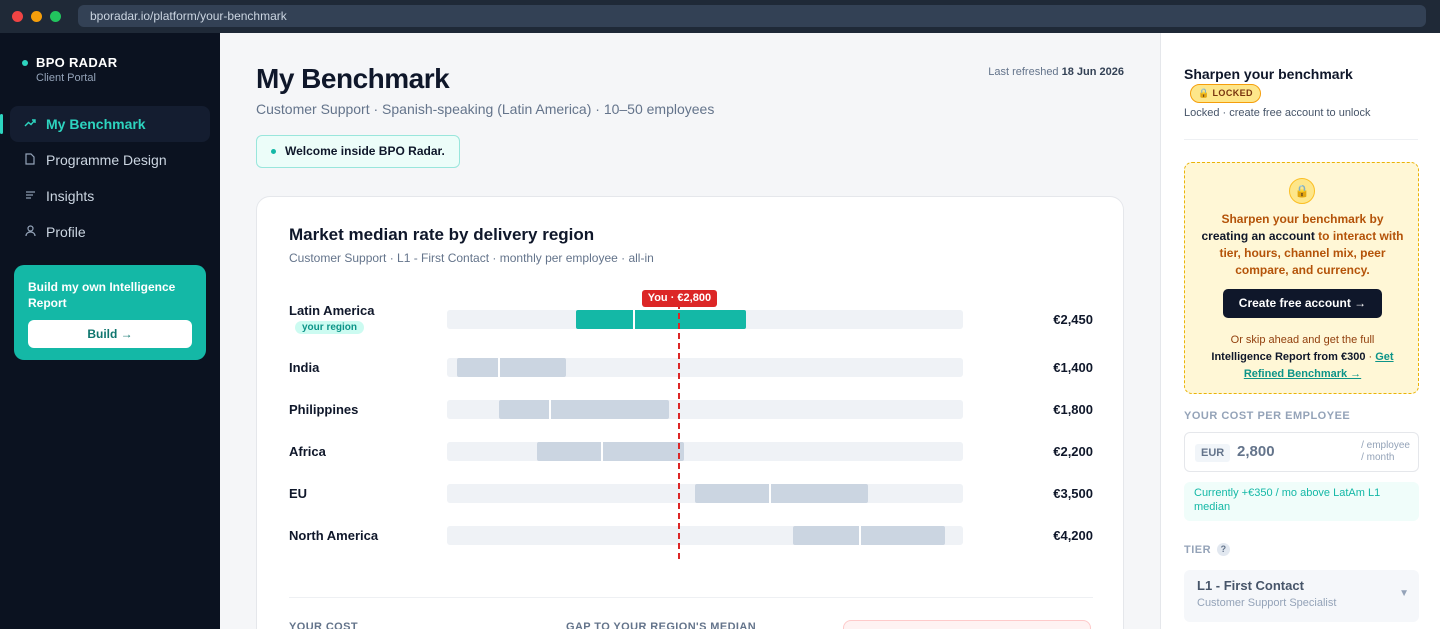 This screenshot has width=1440, height=629. What do you see at coordinates (110, 196) in the screenshot?
I see `sidebar-item-insights: Insights` at bounding box center [110, 196].